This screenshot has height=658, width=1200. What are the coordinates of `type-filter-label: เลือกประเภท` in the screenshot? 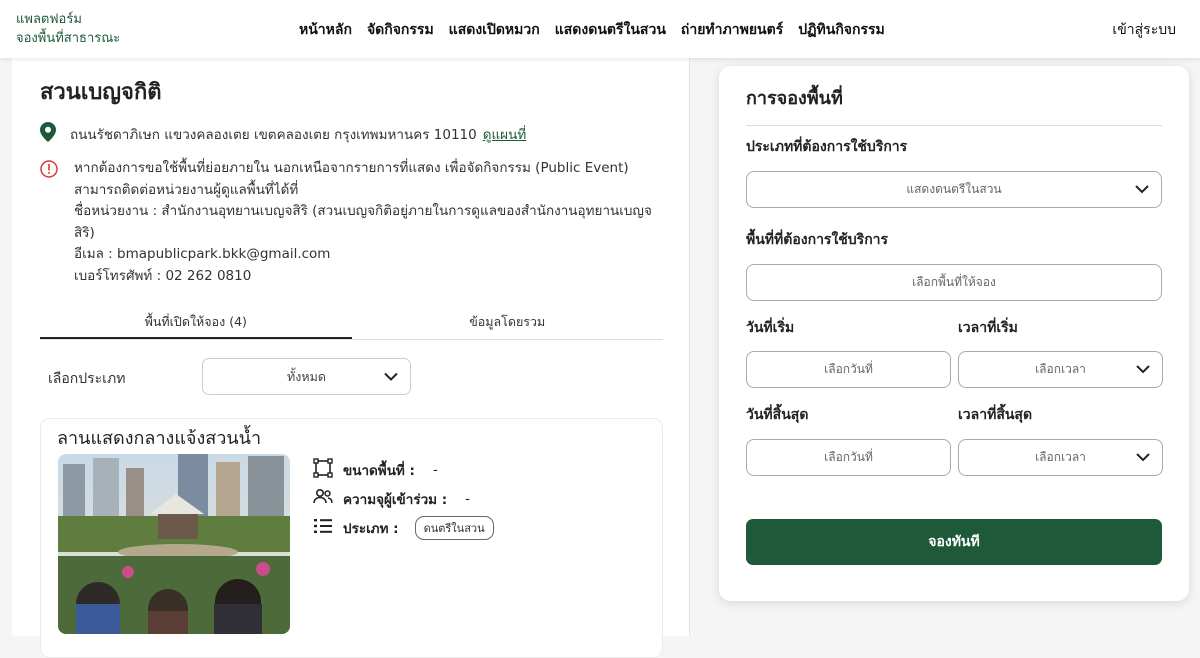 It's located at (87, 379).